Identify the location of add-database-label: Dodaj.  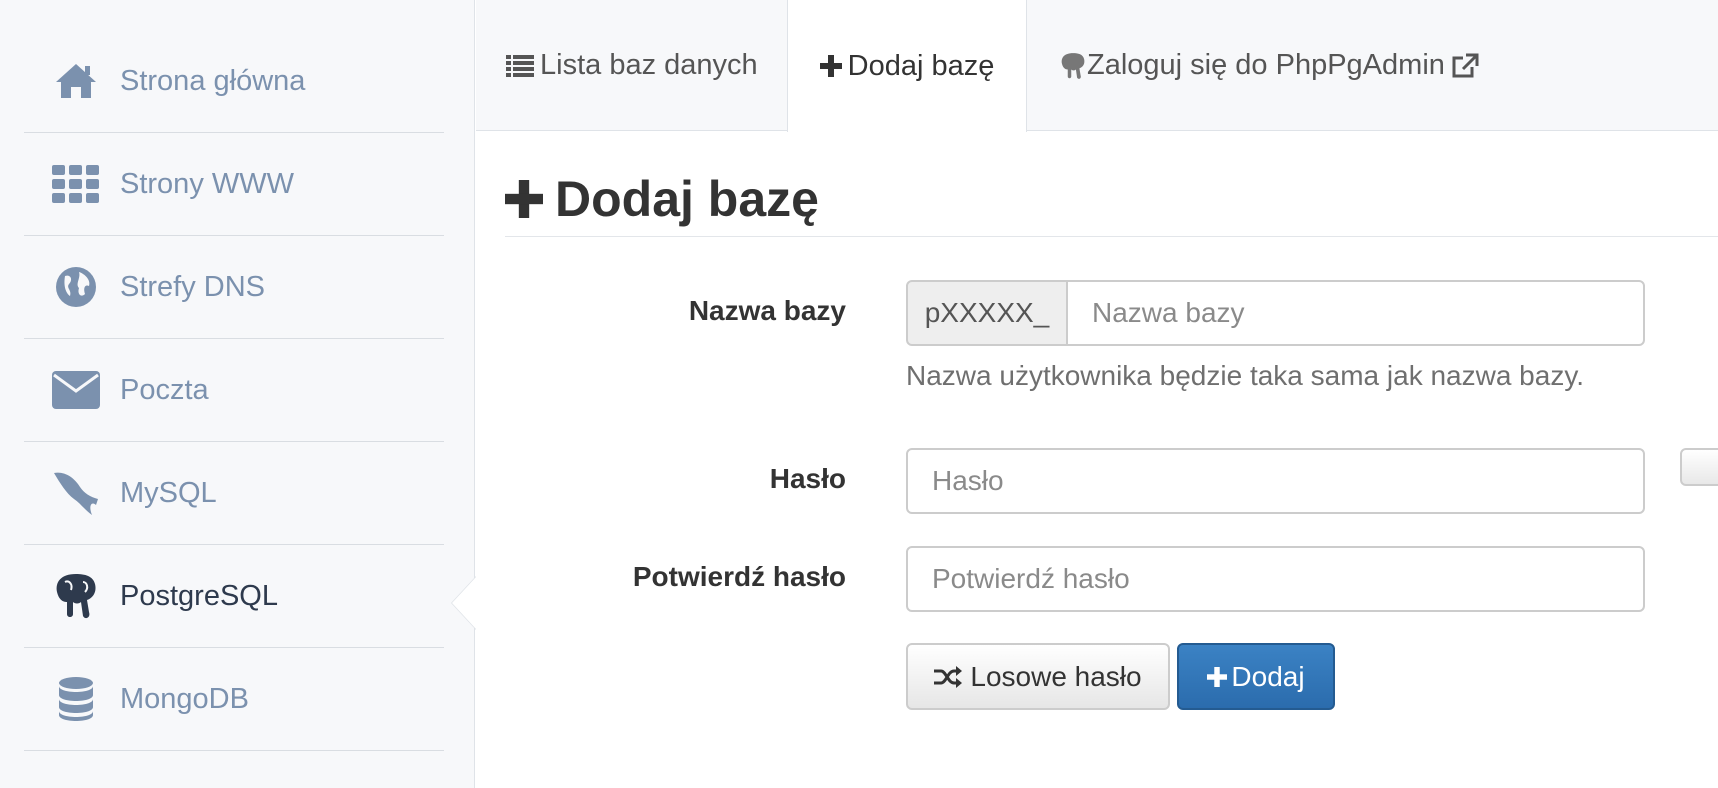
(1268, 676).